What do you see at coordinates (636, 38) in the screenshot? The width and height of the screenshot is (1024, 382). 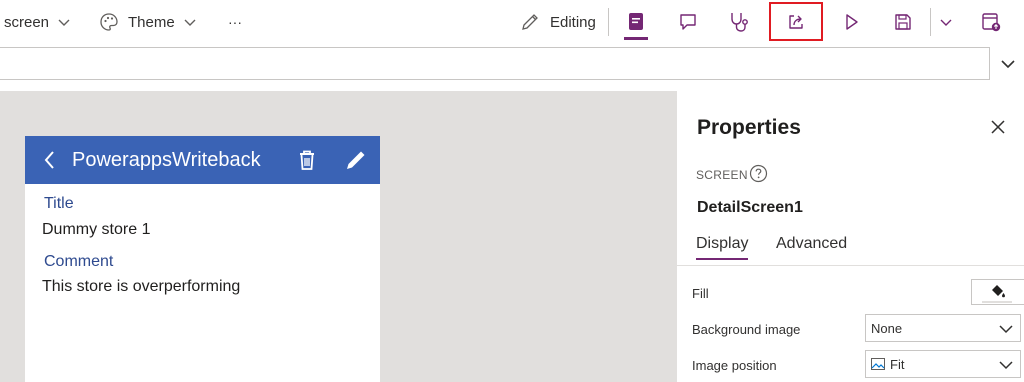 I see `active-tool-indicator` at bounding box center [636, 38].